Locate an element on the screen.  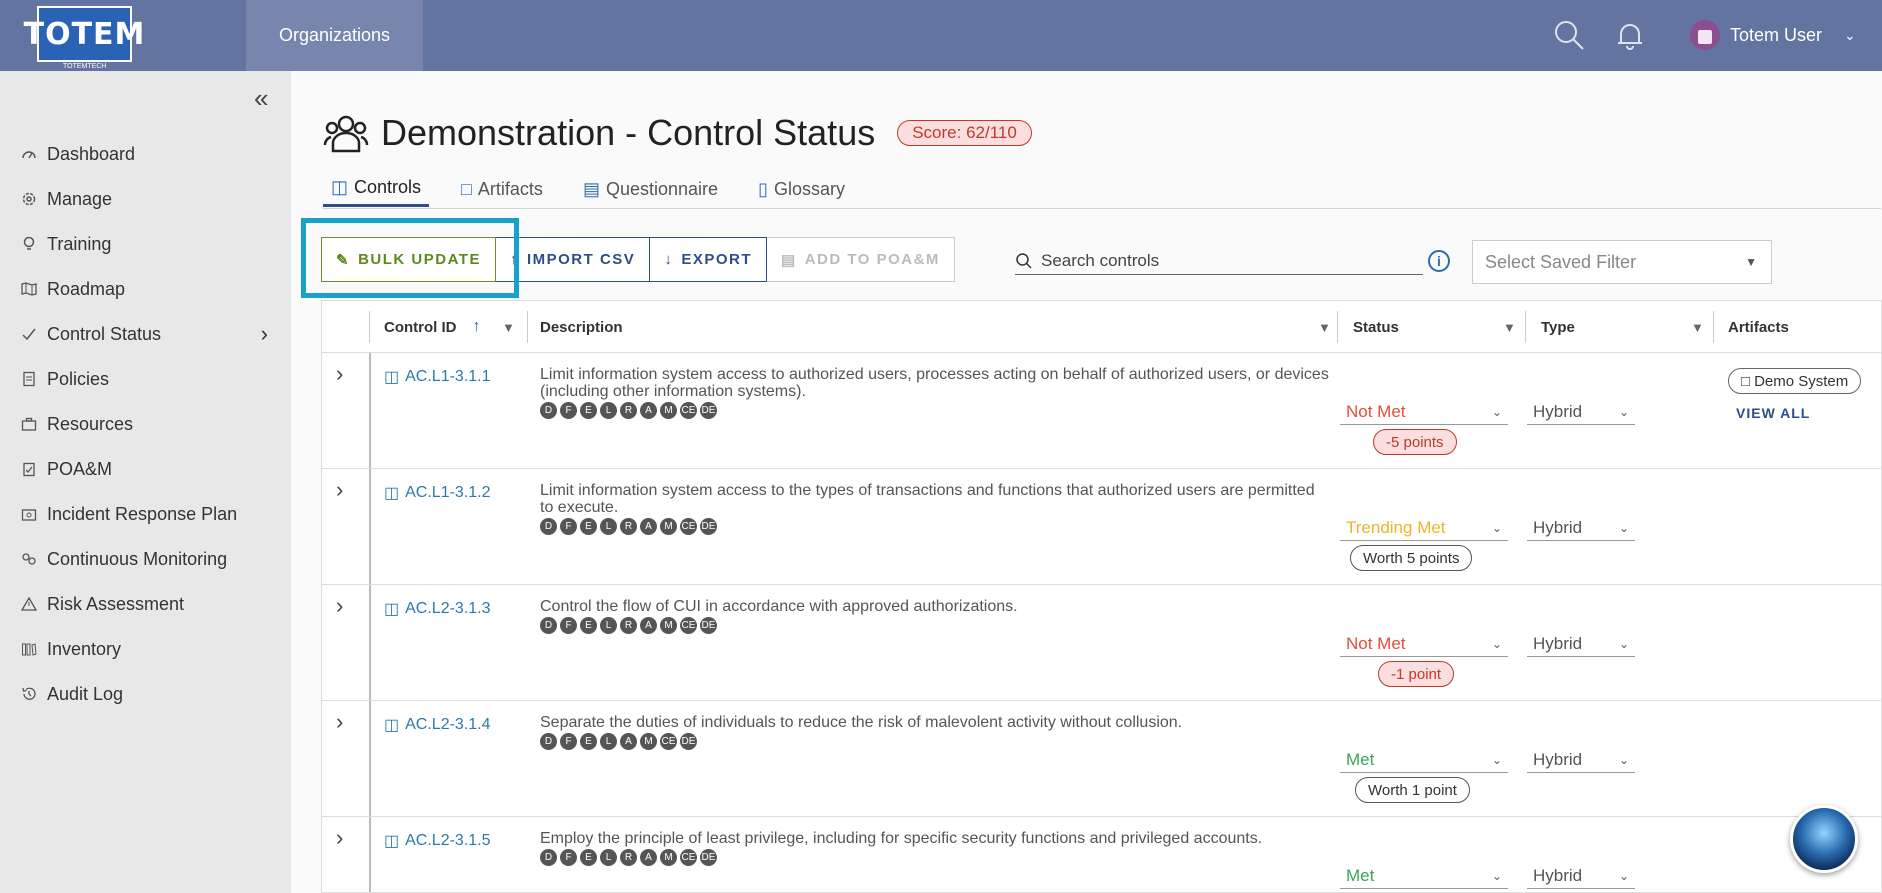
search-icon is located at coordinates (1569, 35).